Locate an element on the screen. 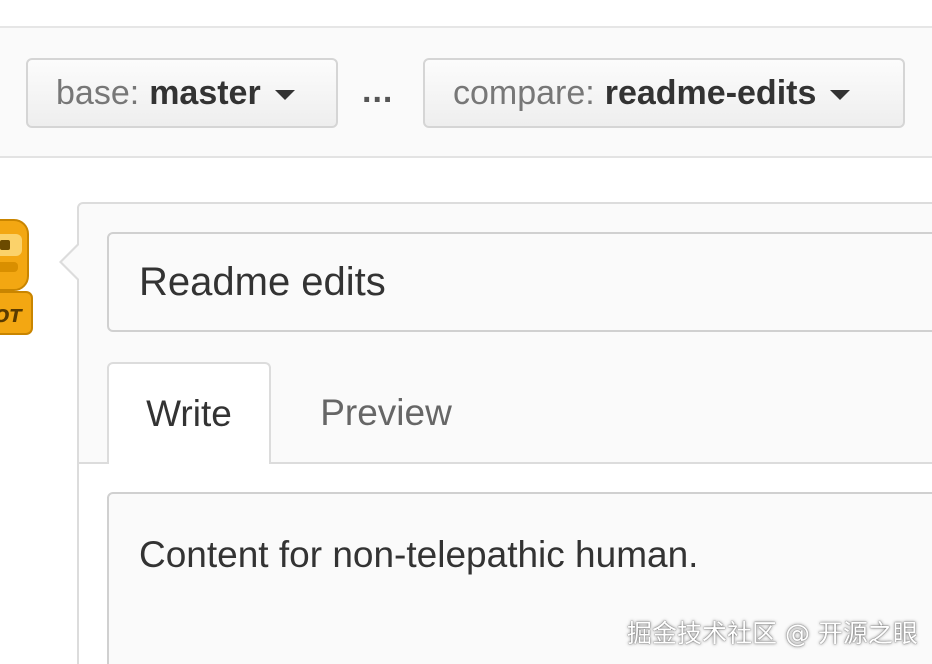 The image size is (932, 664). compare-branch-selector: compare: readme-edits is located at coordinates (664, 93).